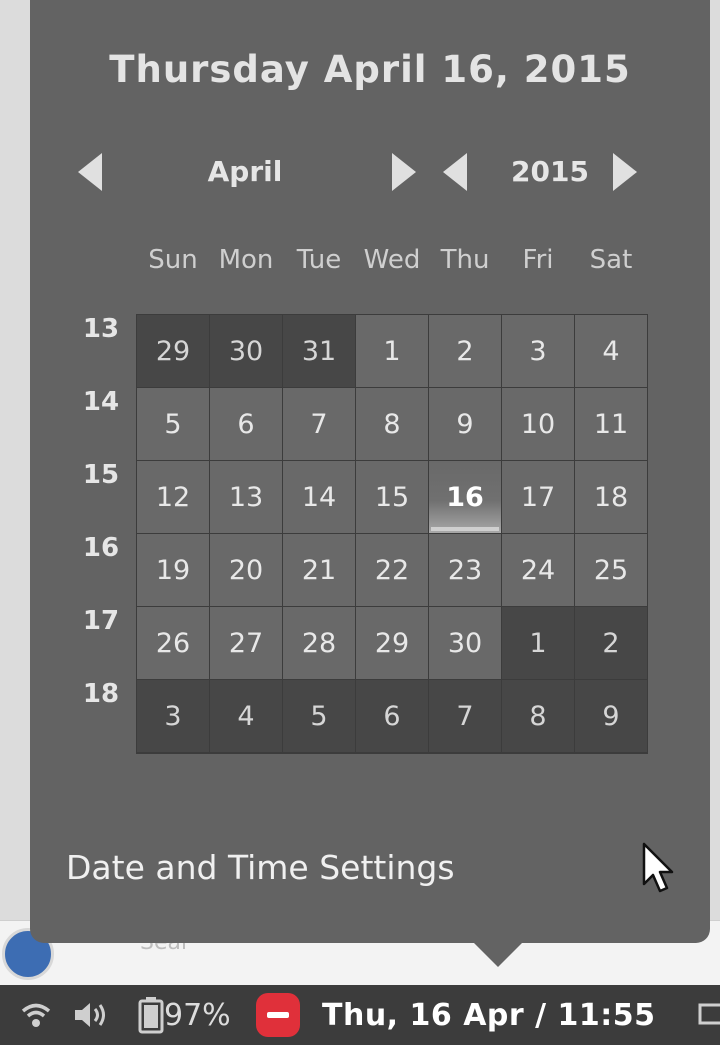  Describe the element at coordinates (101, 329) in the screenshot. I see `week-number: 13` at that location.